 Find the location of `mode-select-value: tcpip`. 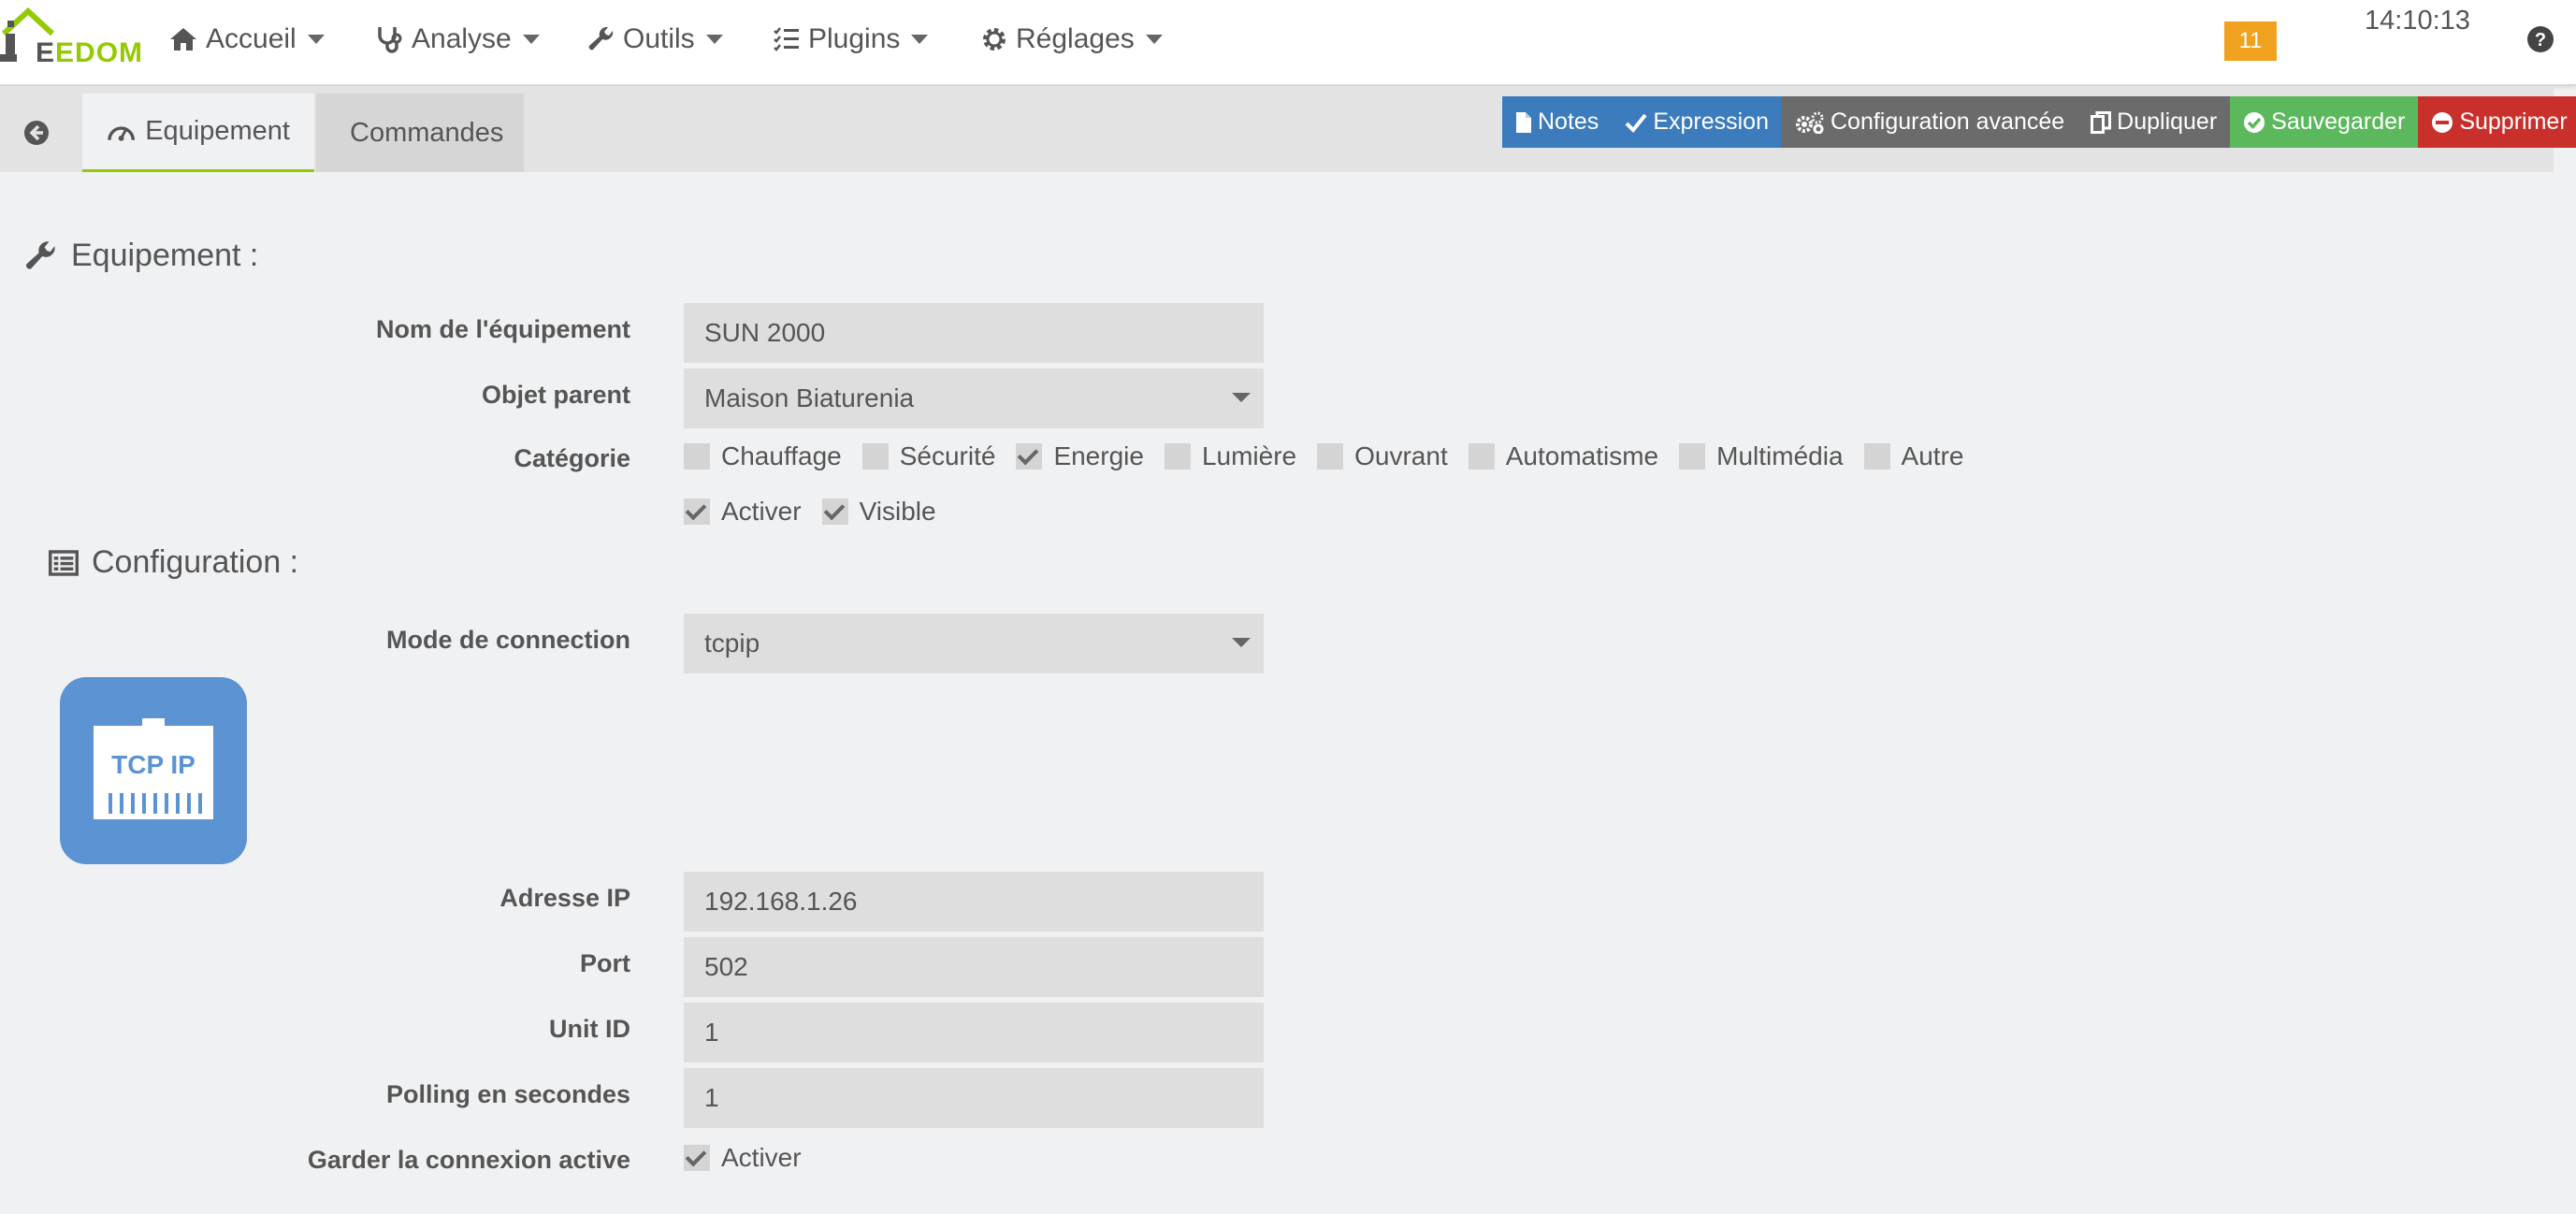

mode-select-value: tcpip is located at coordinates (732, 643).